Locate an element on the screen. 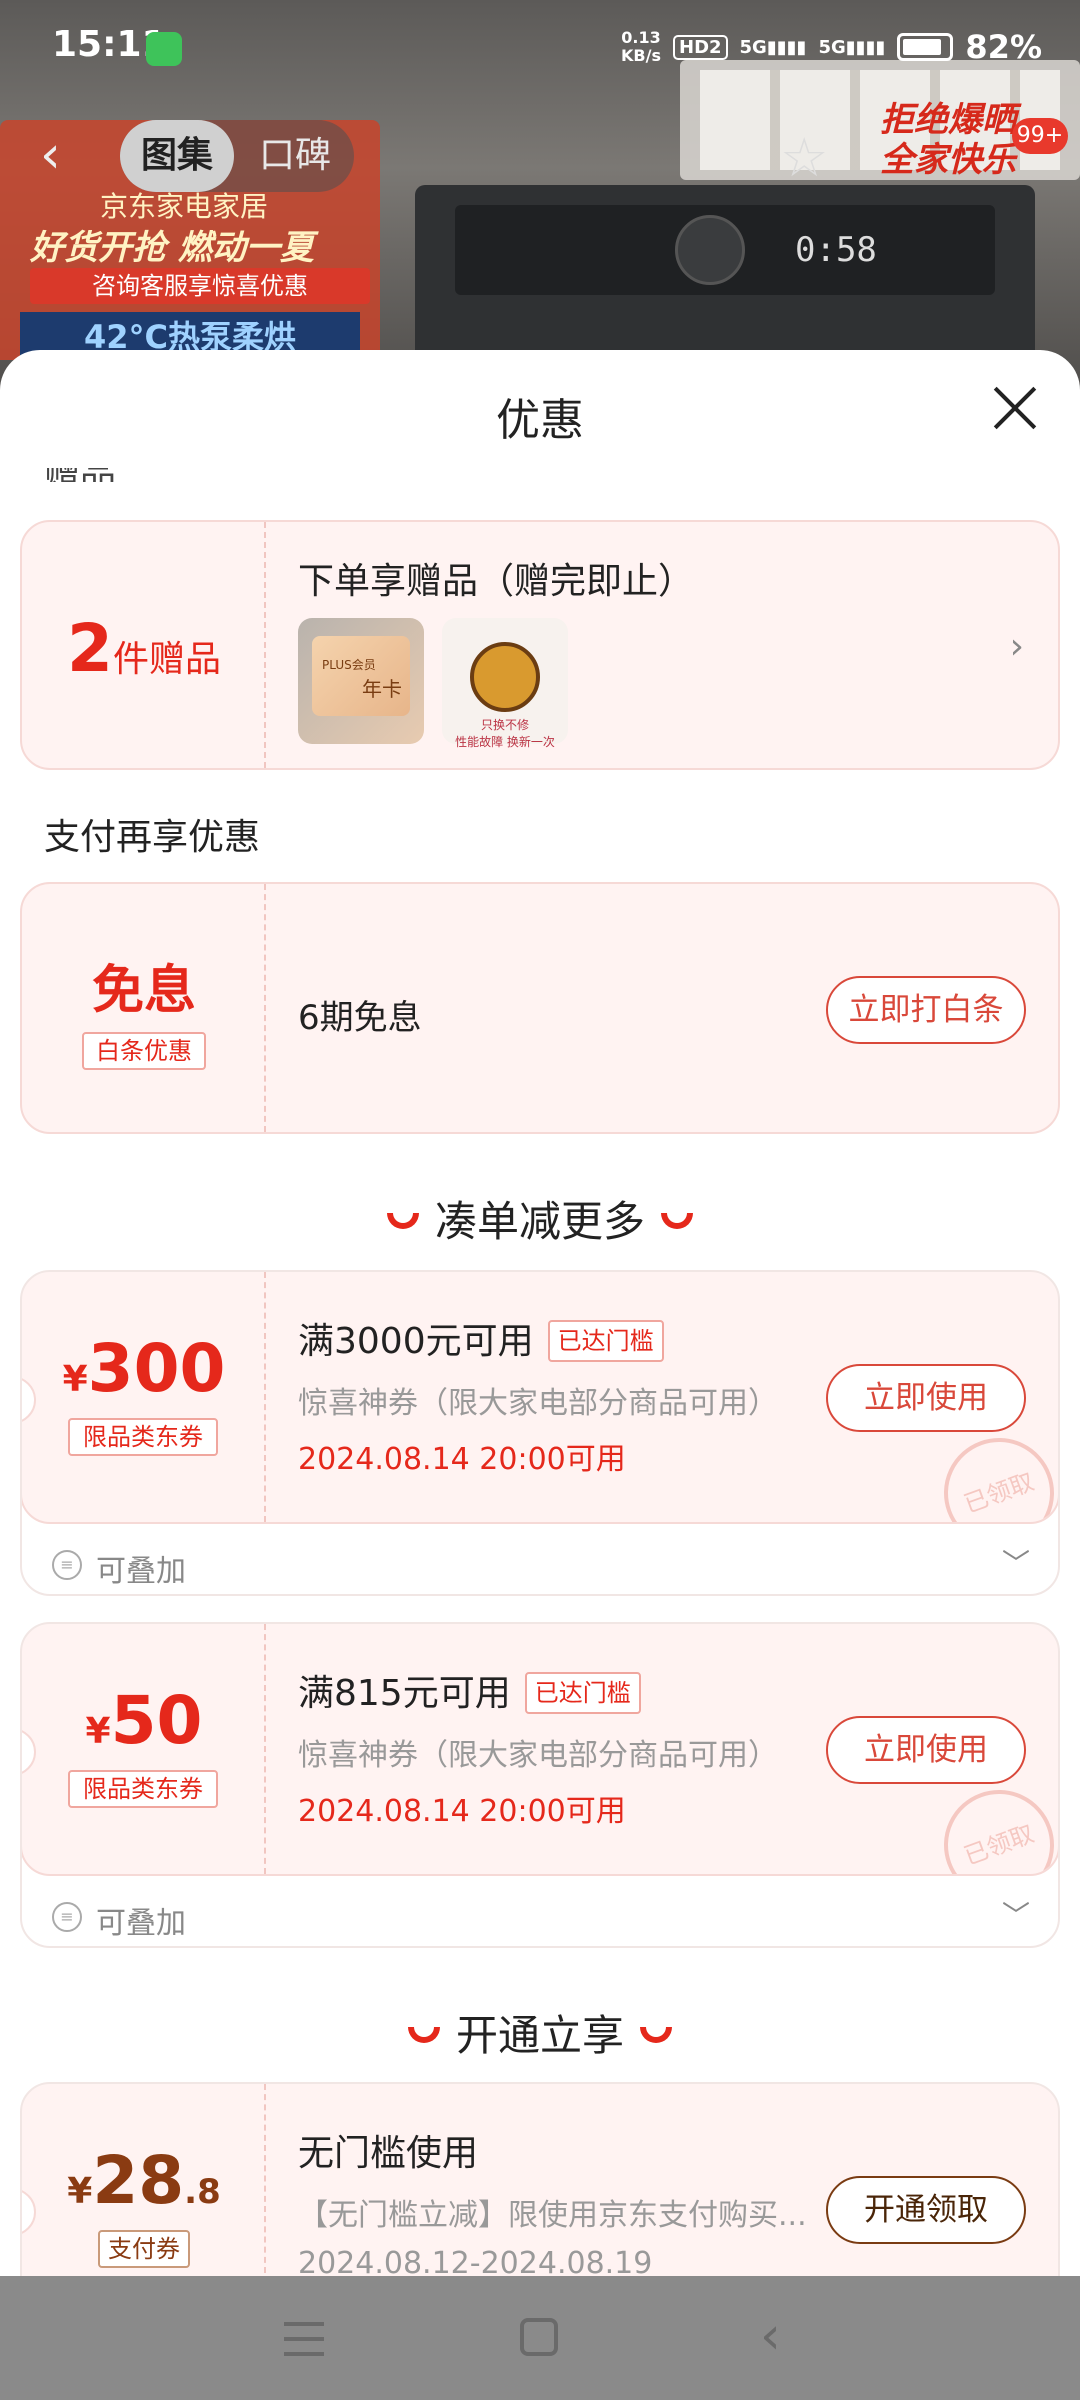 This screenshot has height=2400, width=1080. gift-count-unit: 件赠品 is located at coordinates (166, 659).